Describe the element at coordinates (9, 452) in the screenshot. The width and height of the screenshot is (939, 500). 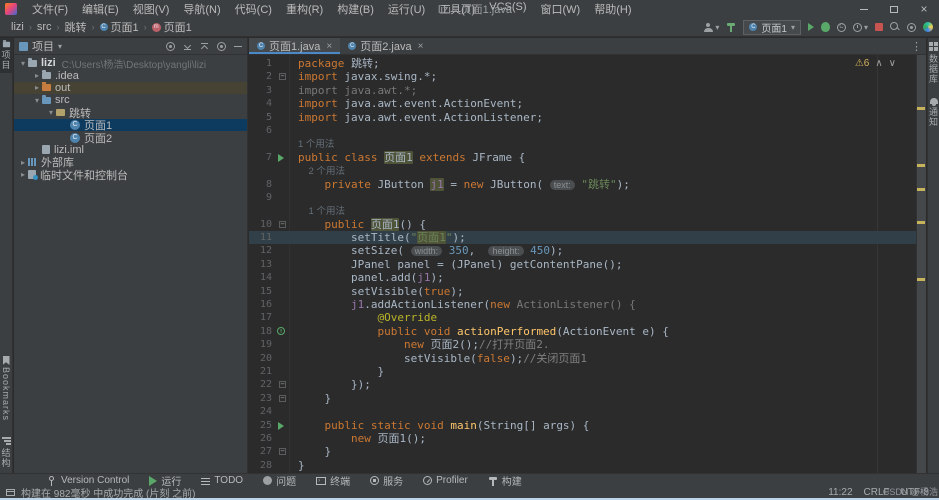
I see `structure-tool-window-button: 结构` at that location.